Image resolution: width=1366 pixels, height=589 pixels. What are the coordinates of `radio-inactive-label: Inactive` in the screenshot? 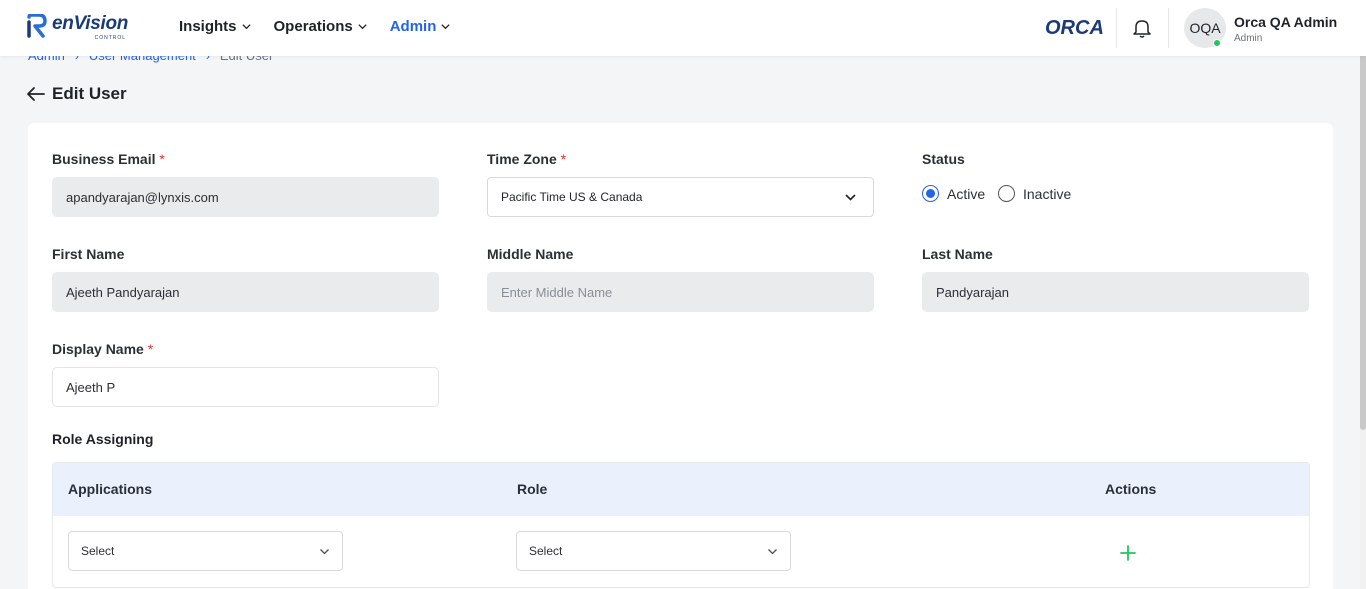 It's located at (1047, 194).